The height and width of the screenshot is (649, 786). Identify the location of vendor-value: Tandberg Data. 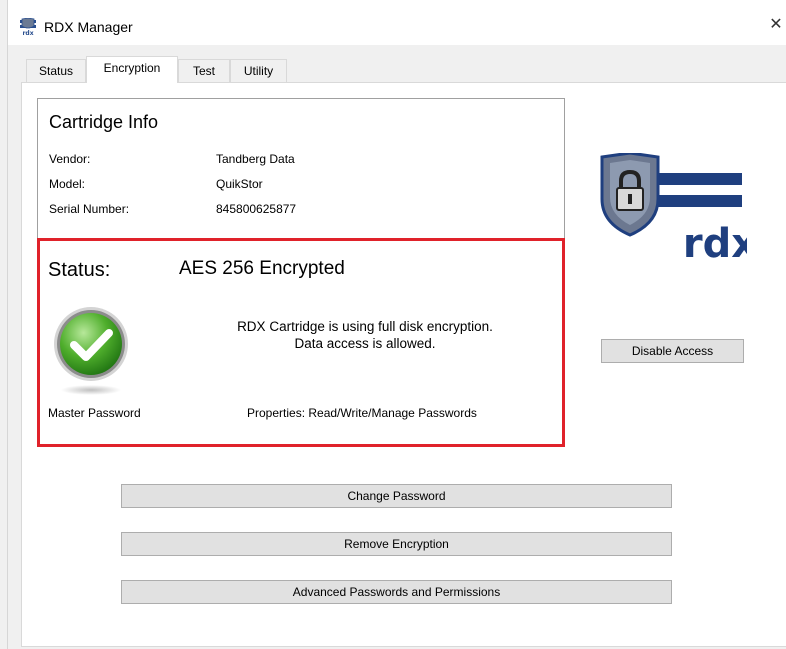
(255, 159).